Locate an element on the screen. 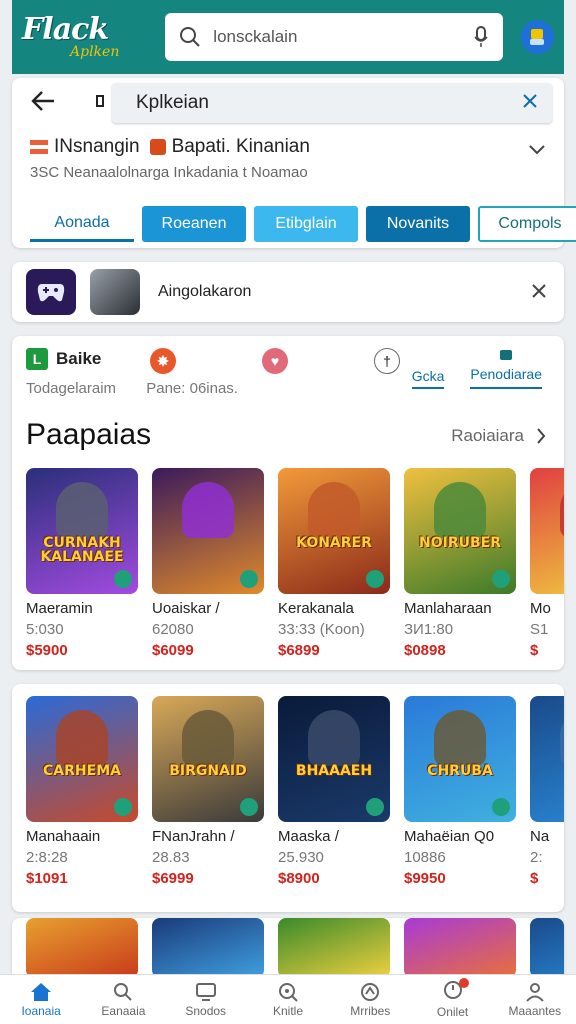  game-thumbnail: CURNAKH KALANAEE is located at coordinates (82, 531).